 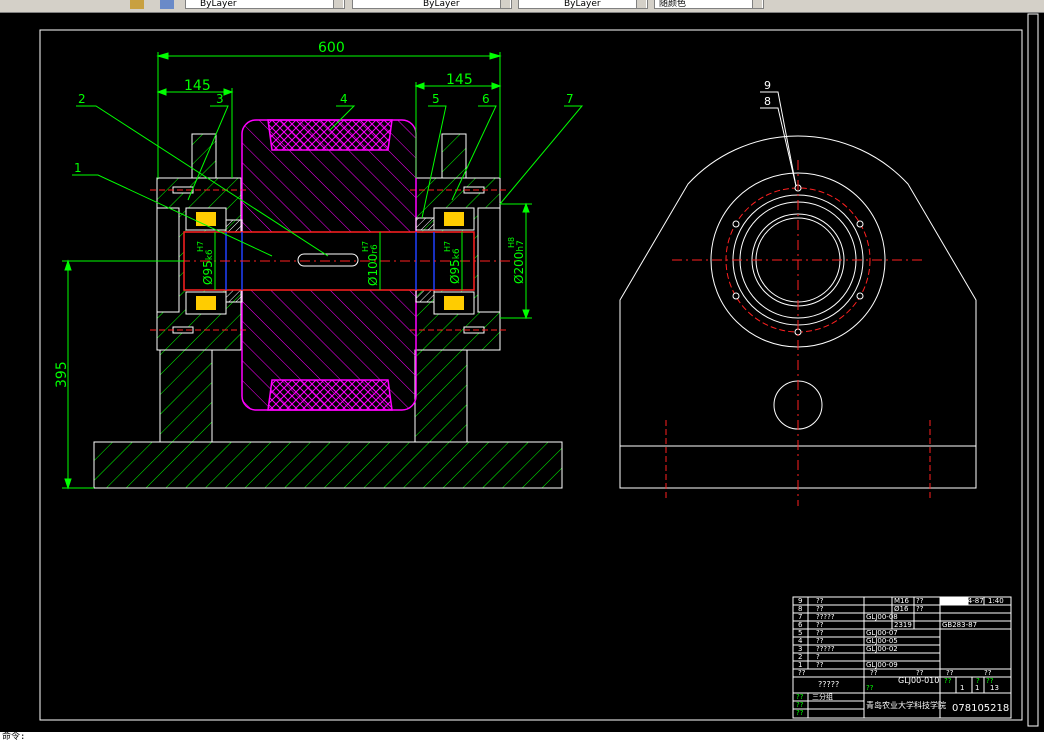 What do you see at coordinates (459, 80) in the screenshot?
I see `dim-right-width: 145` at bounding box center [459, 80].